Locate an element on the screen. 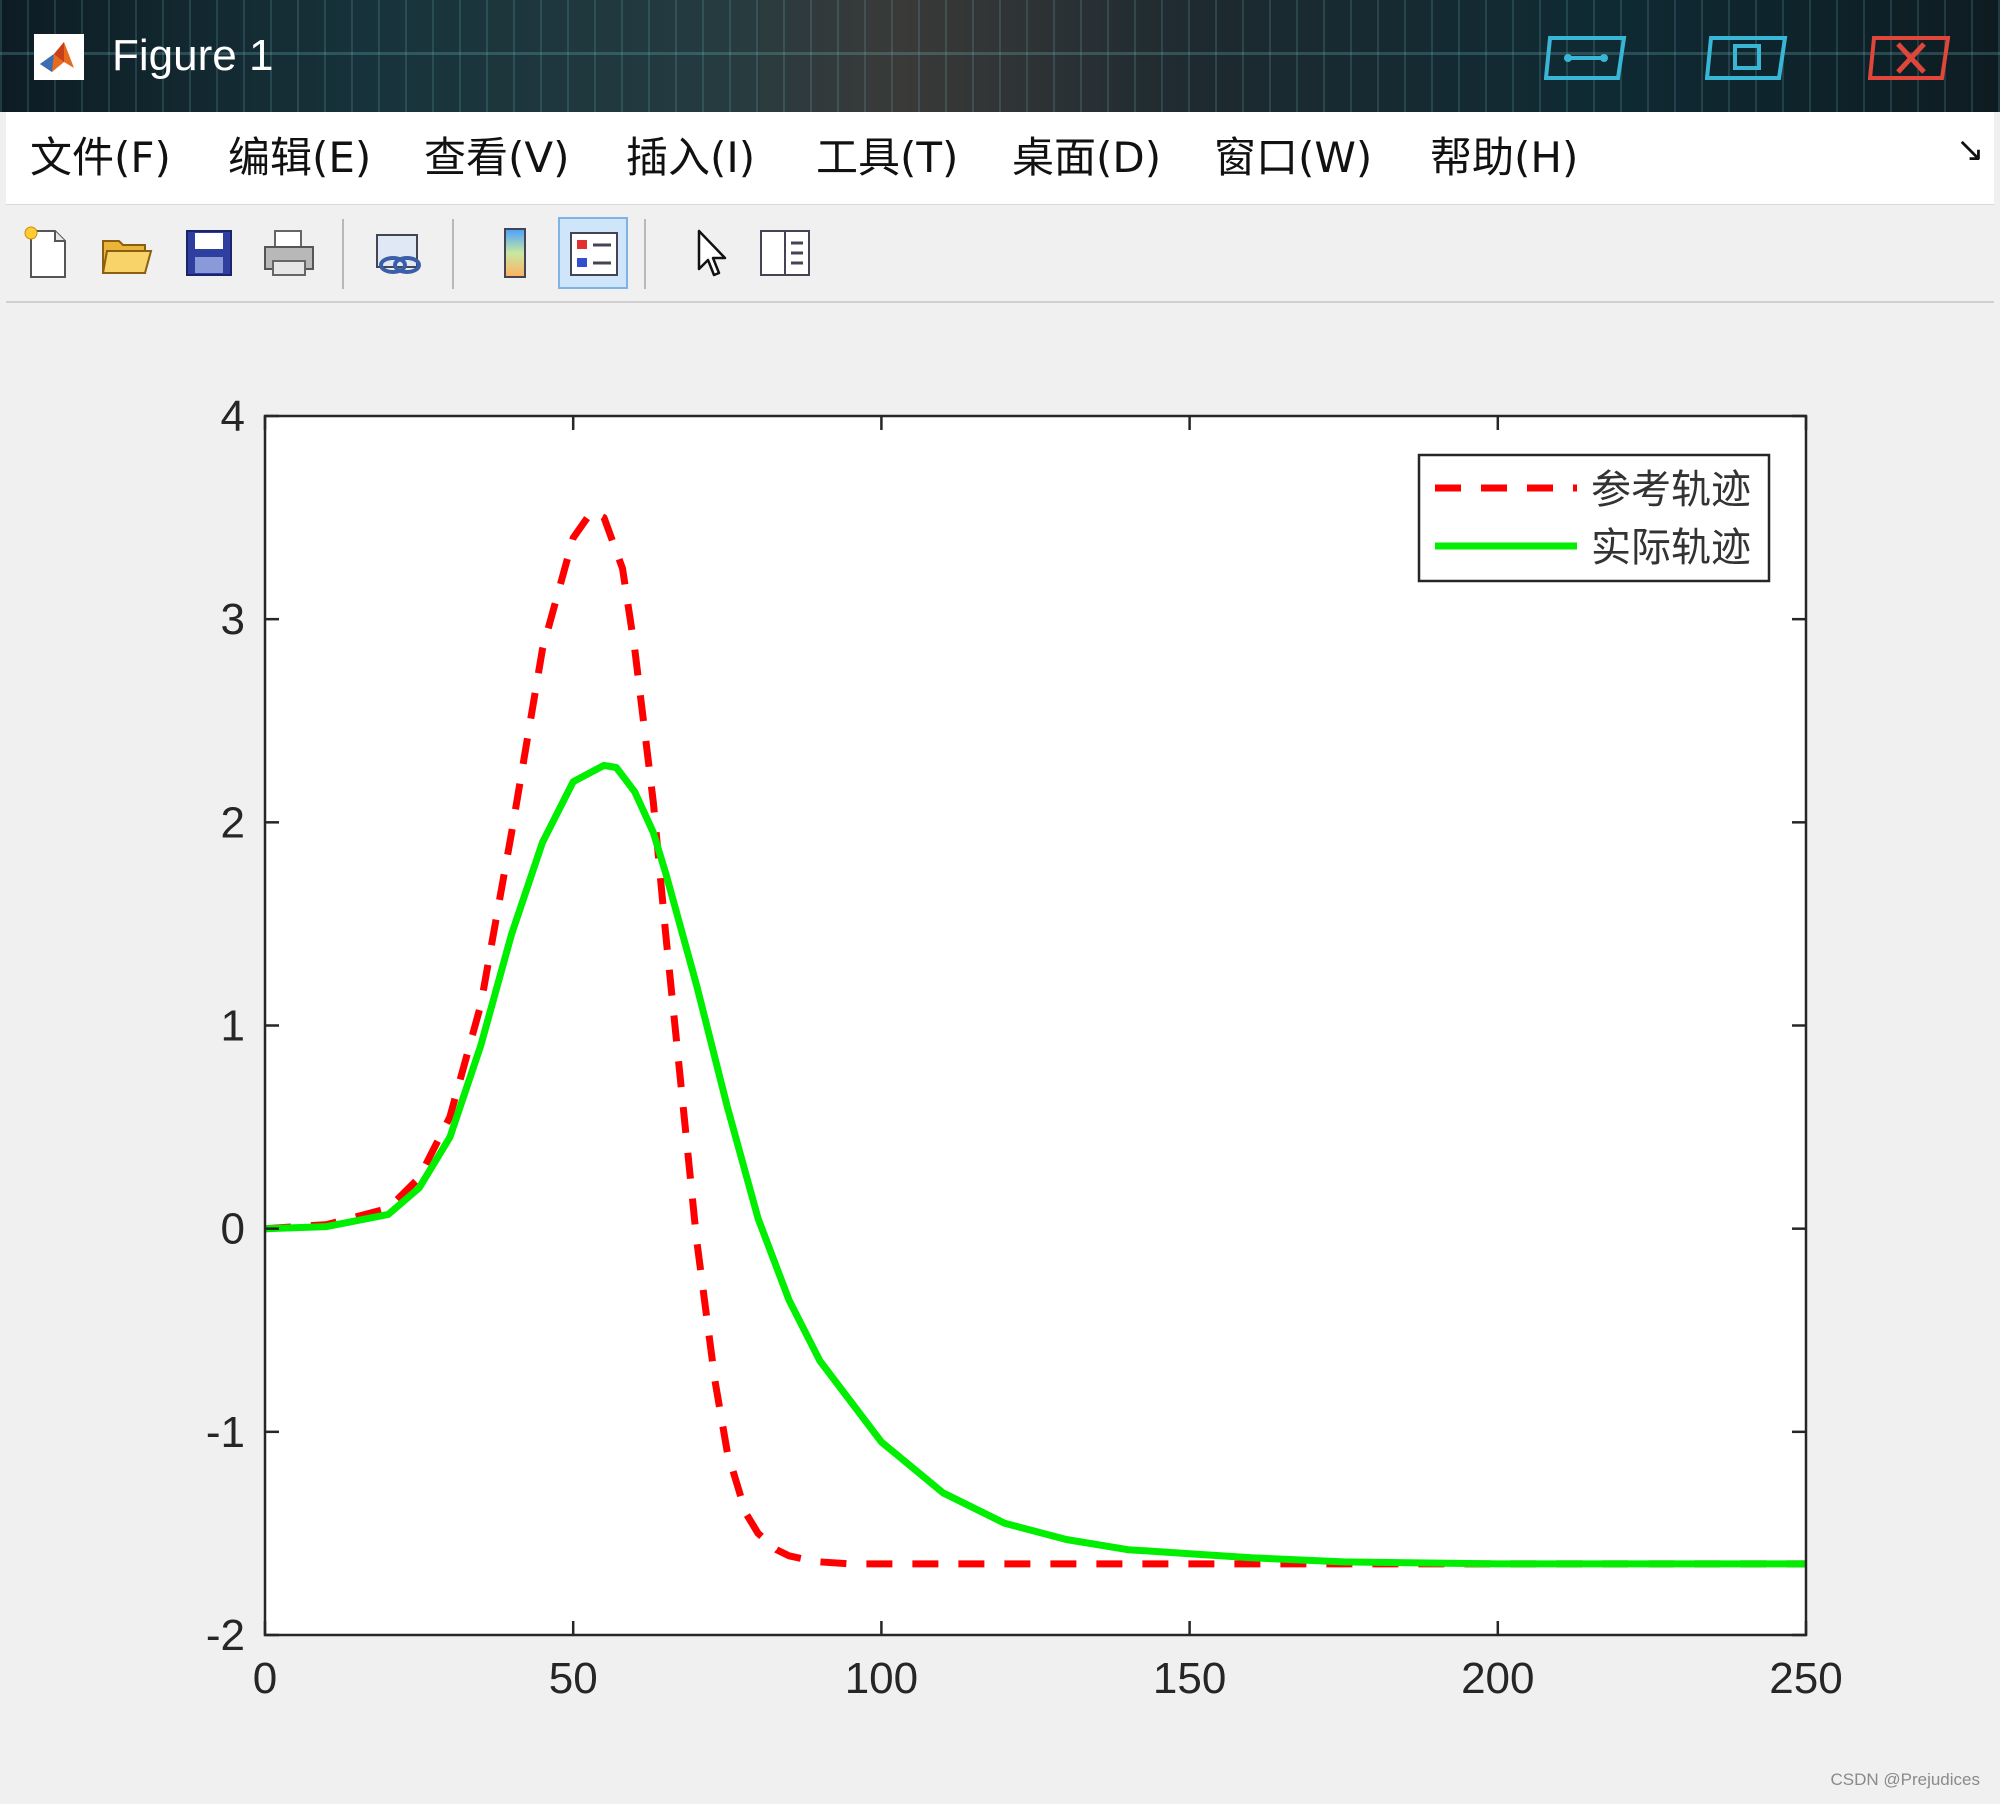 Image resolution: width=2000 pixels, height=1804 pixels. print-button is located at coordinates (289, 253).